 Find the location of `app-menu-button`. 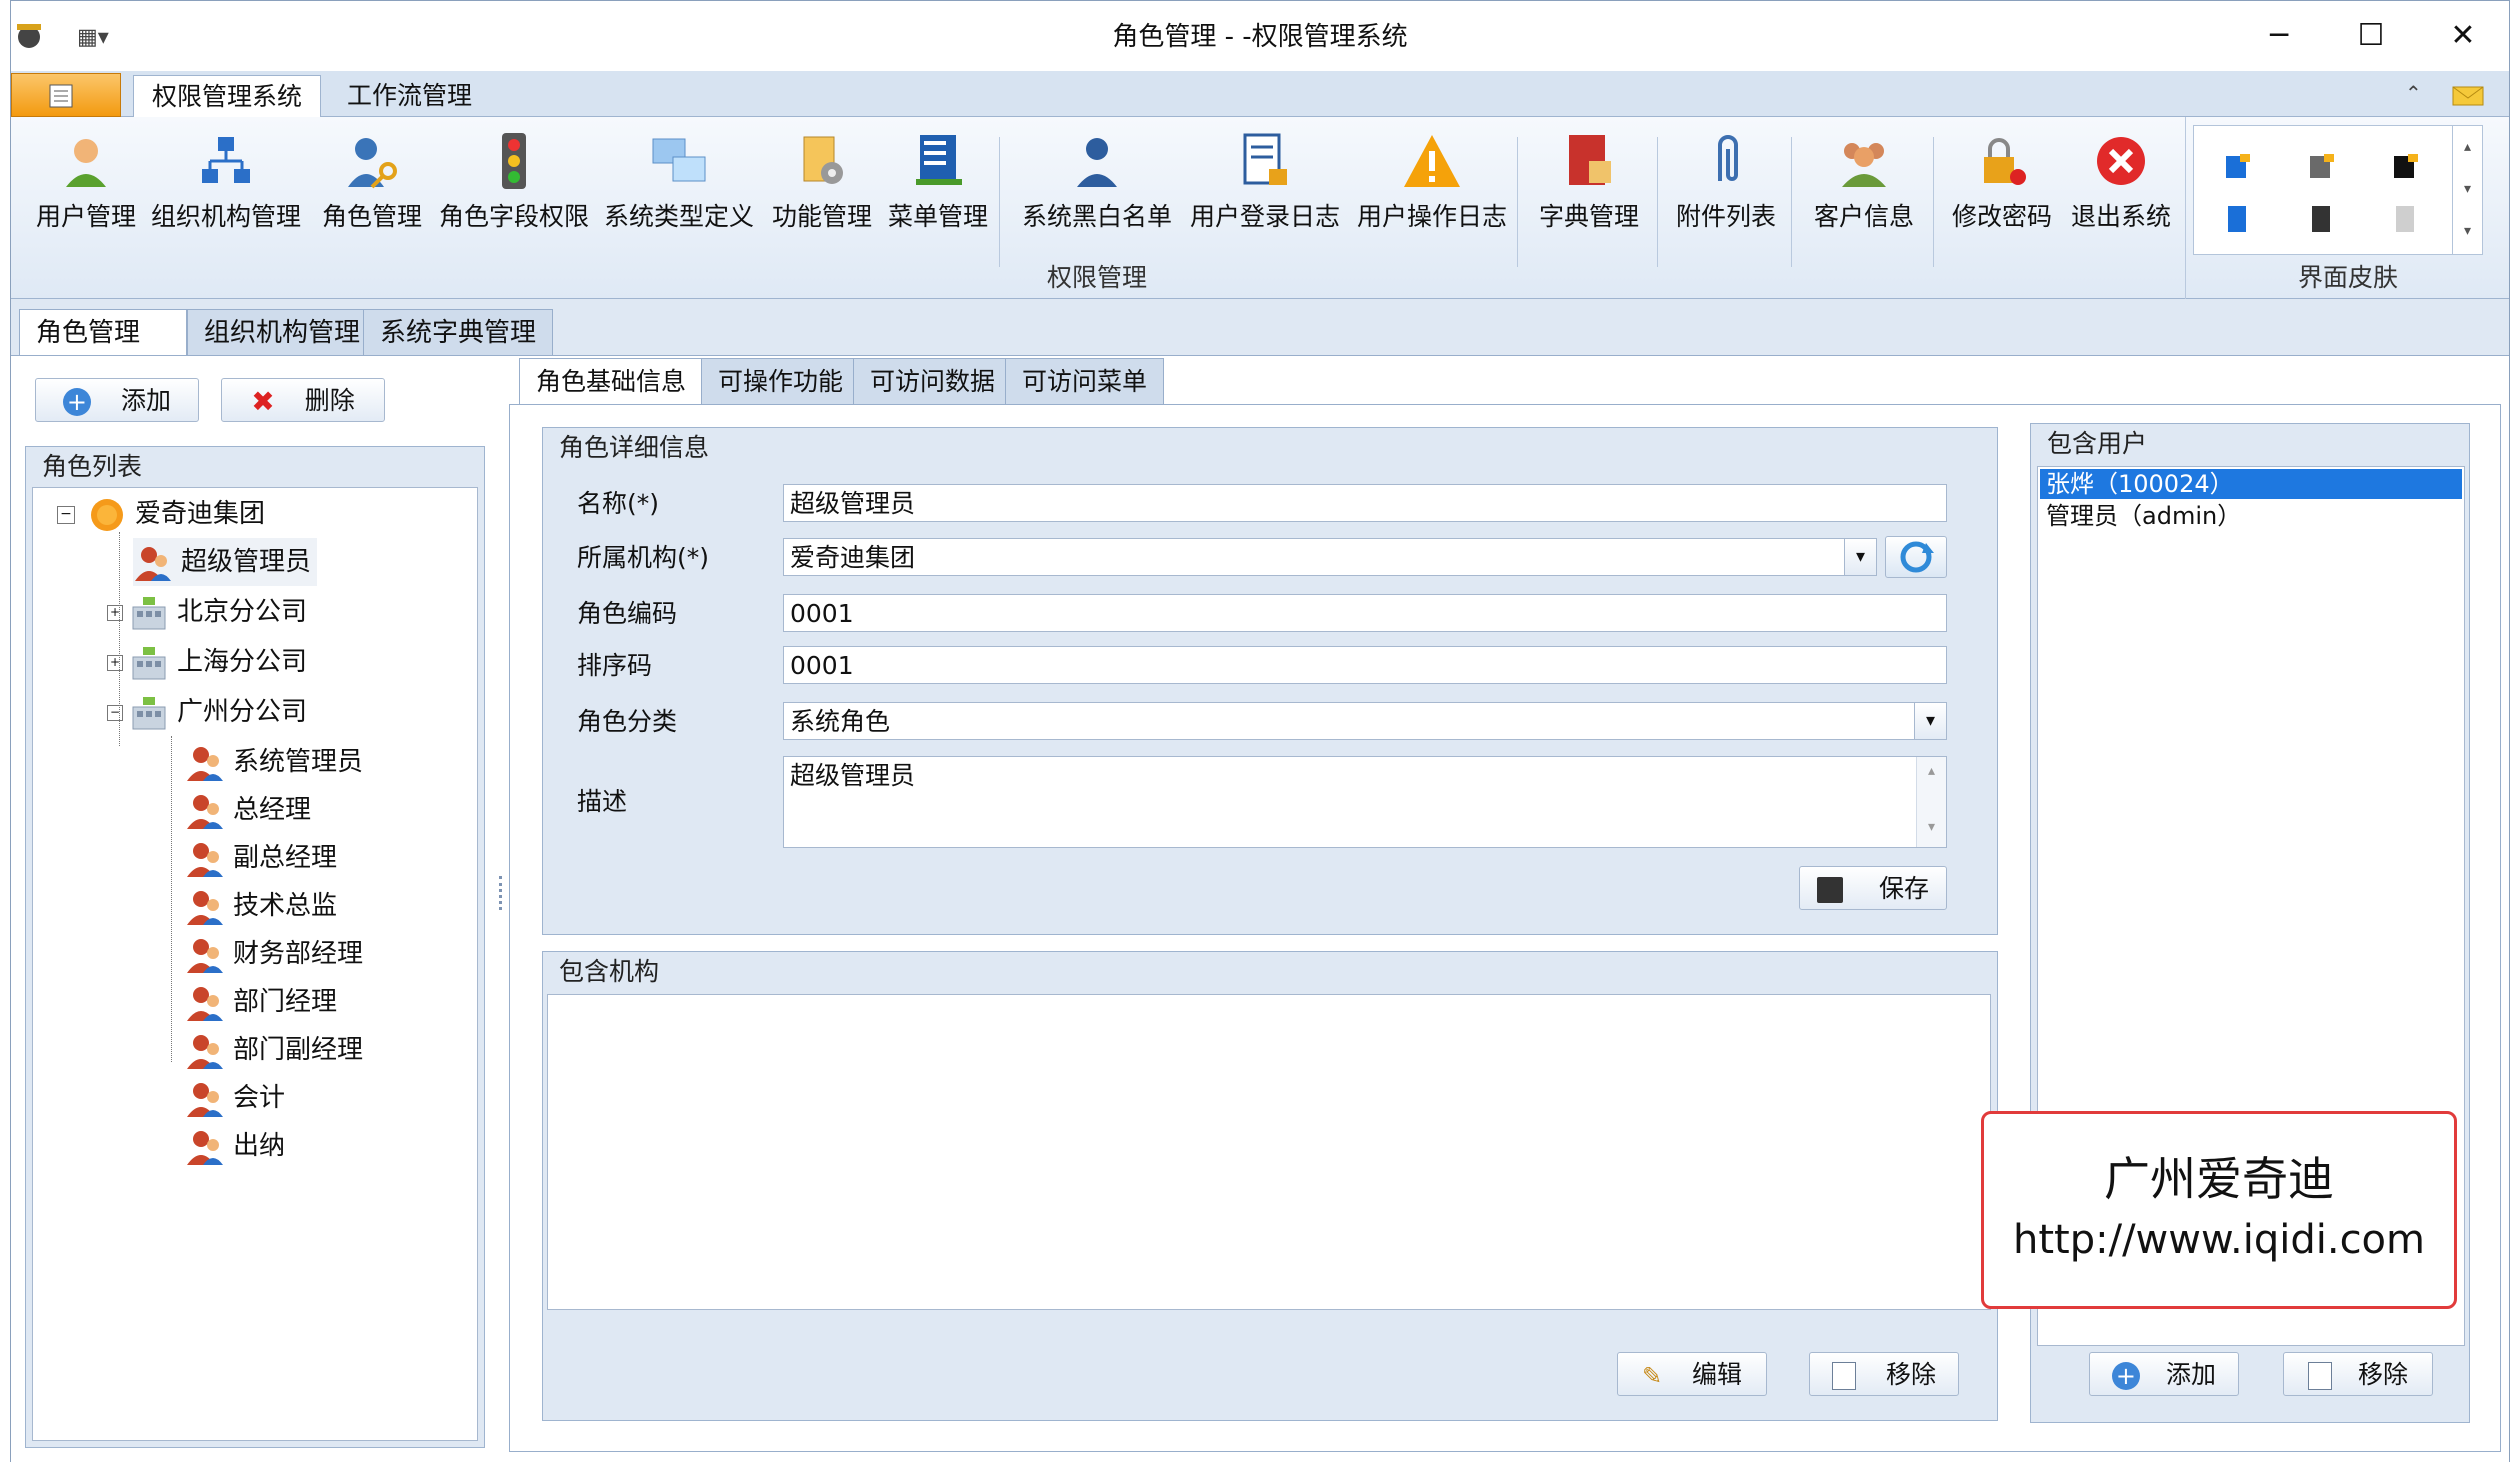

app-menu-button is located at coordinates (66, 95).